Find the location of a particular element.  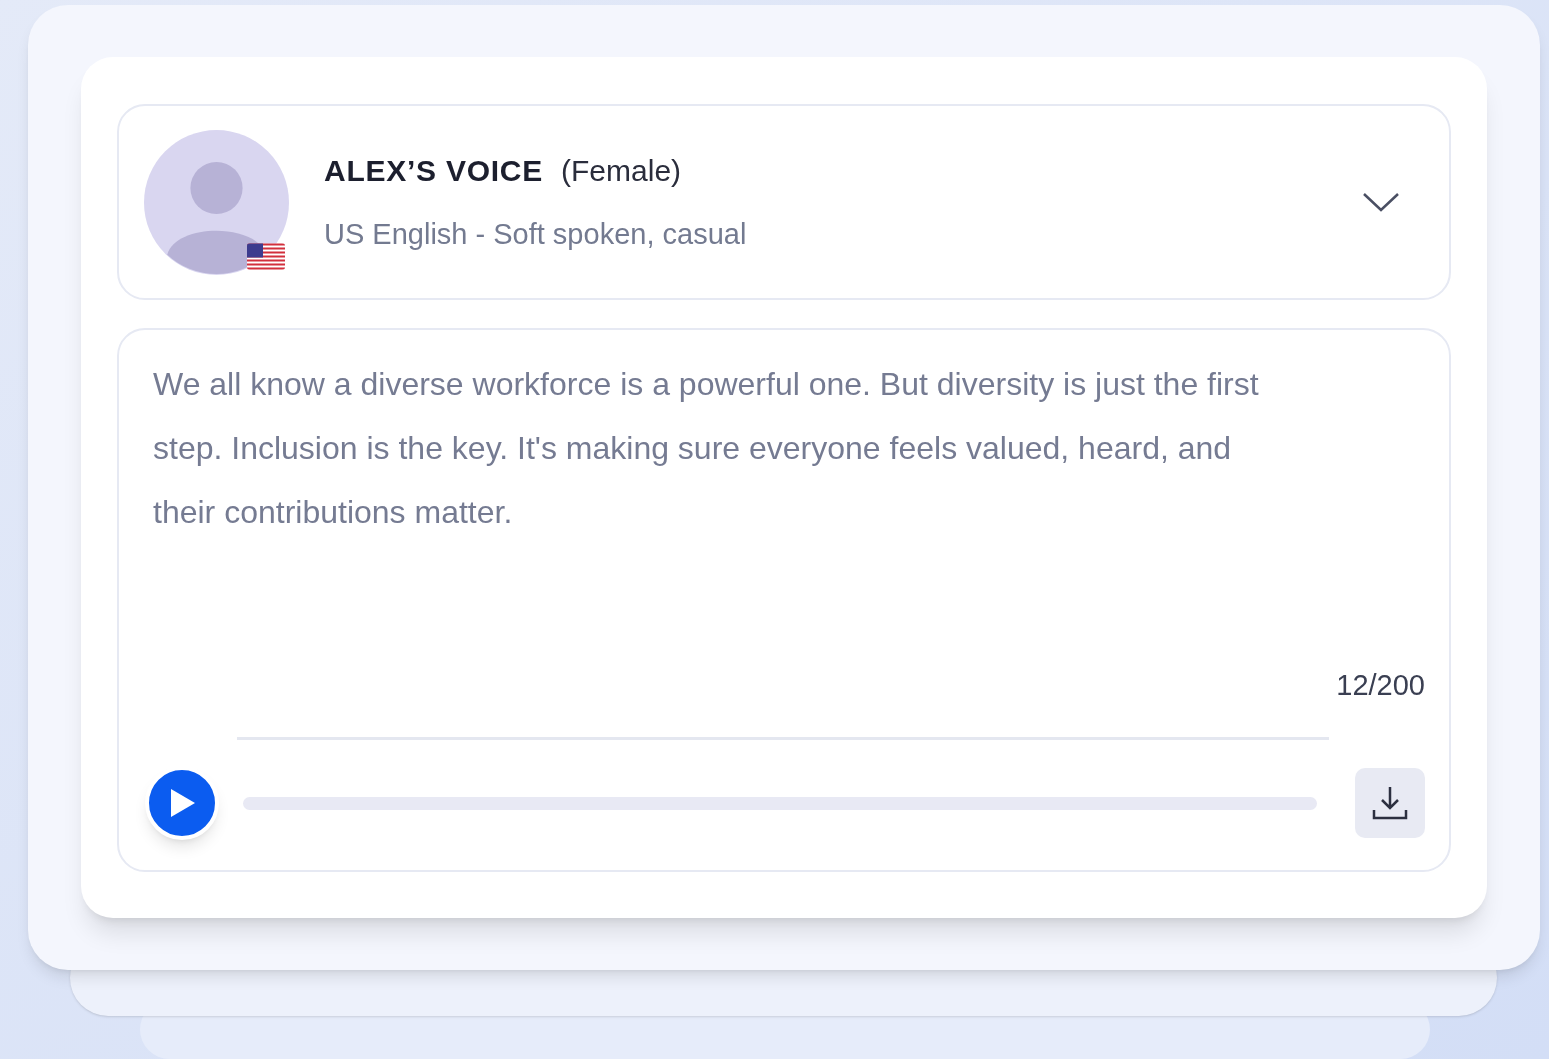

us-flag-icon is located at coordinates (266, 256).